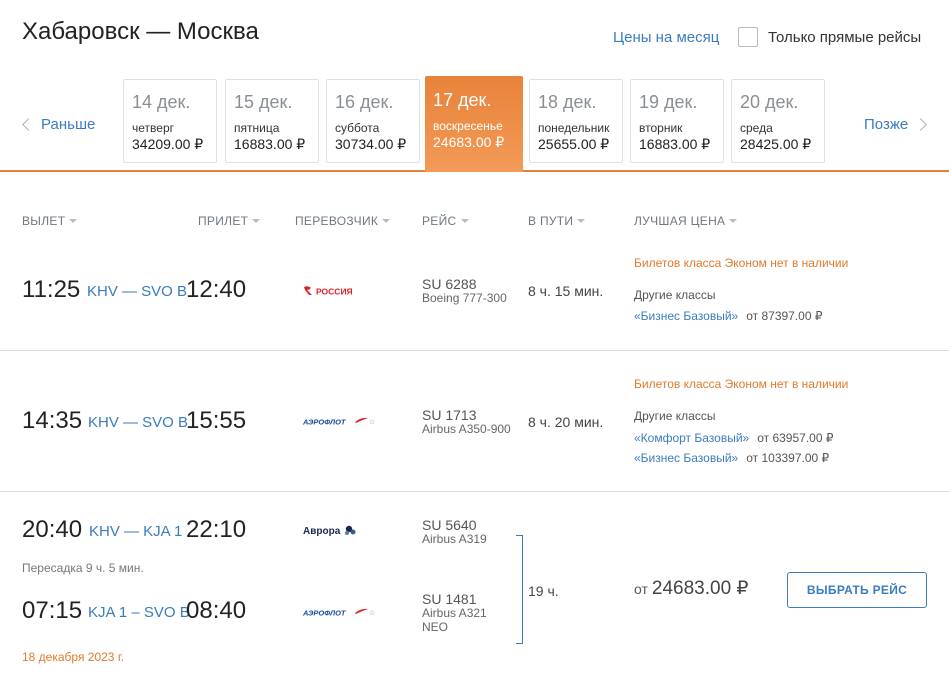  I want to click on flight-duration: 8 ч. 20 мин., so click(566, 422).